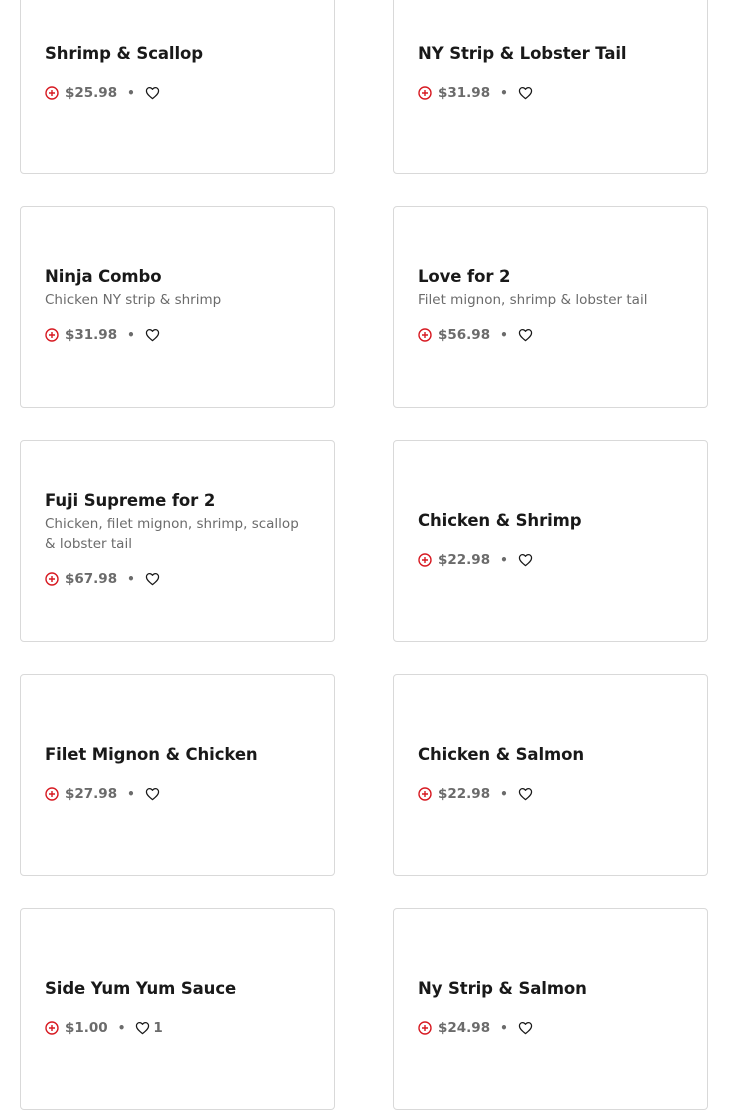 This screenshot has width=750, height=1110. I want to click on item-description: Chicken NY strip & shrimp, so click(133, 300).